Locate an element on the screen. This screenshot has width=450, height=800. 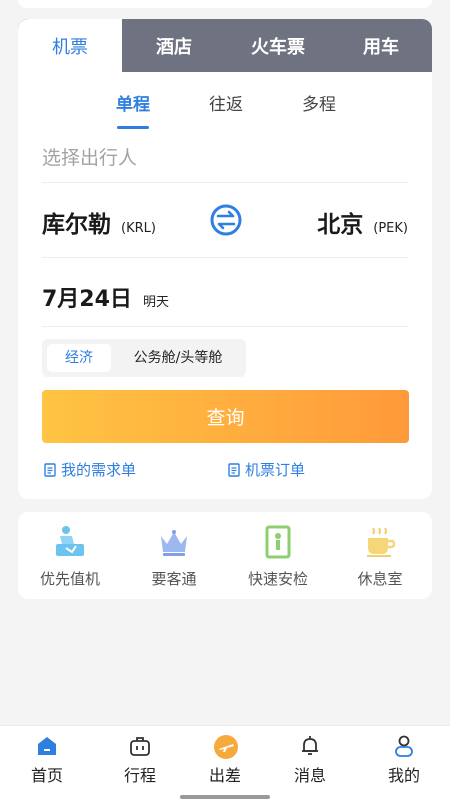
home-indicator is located at coordinates (225, 797).